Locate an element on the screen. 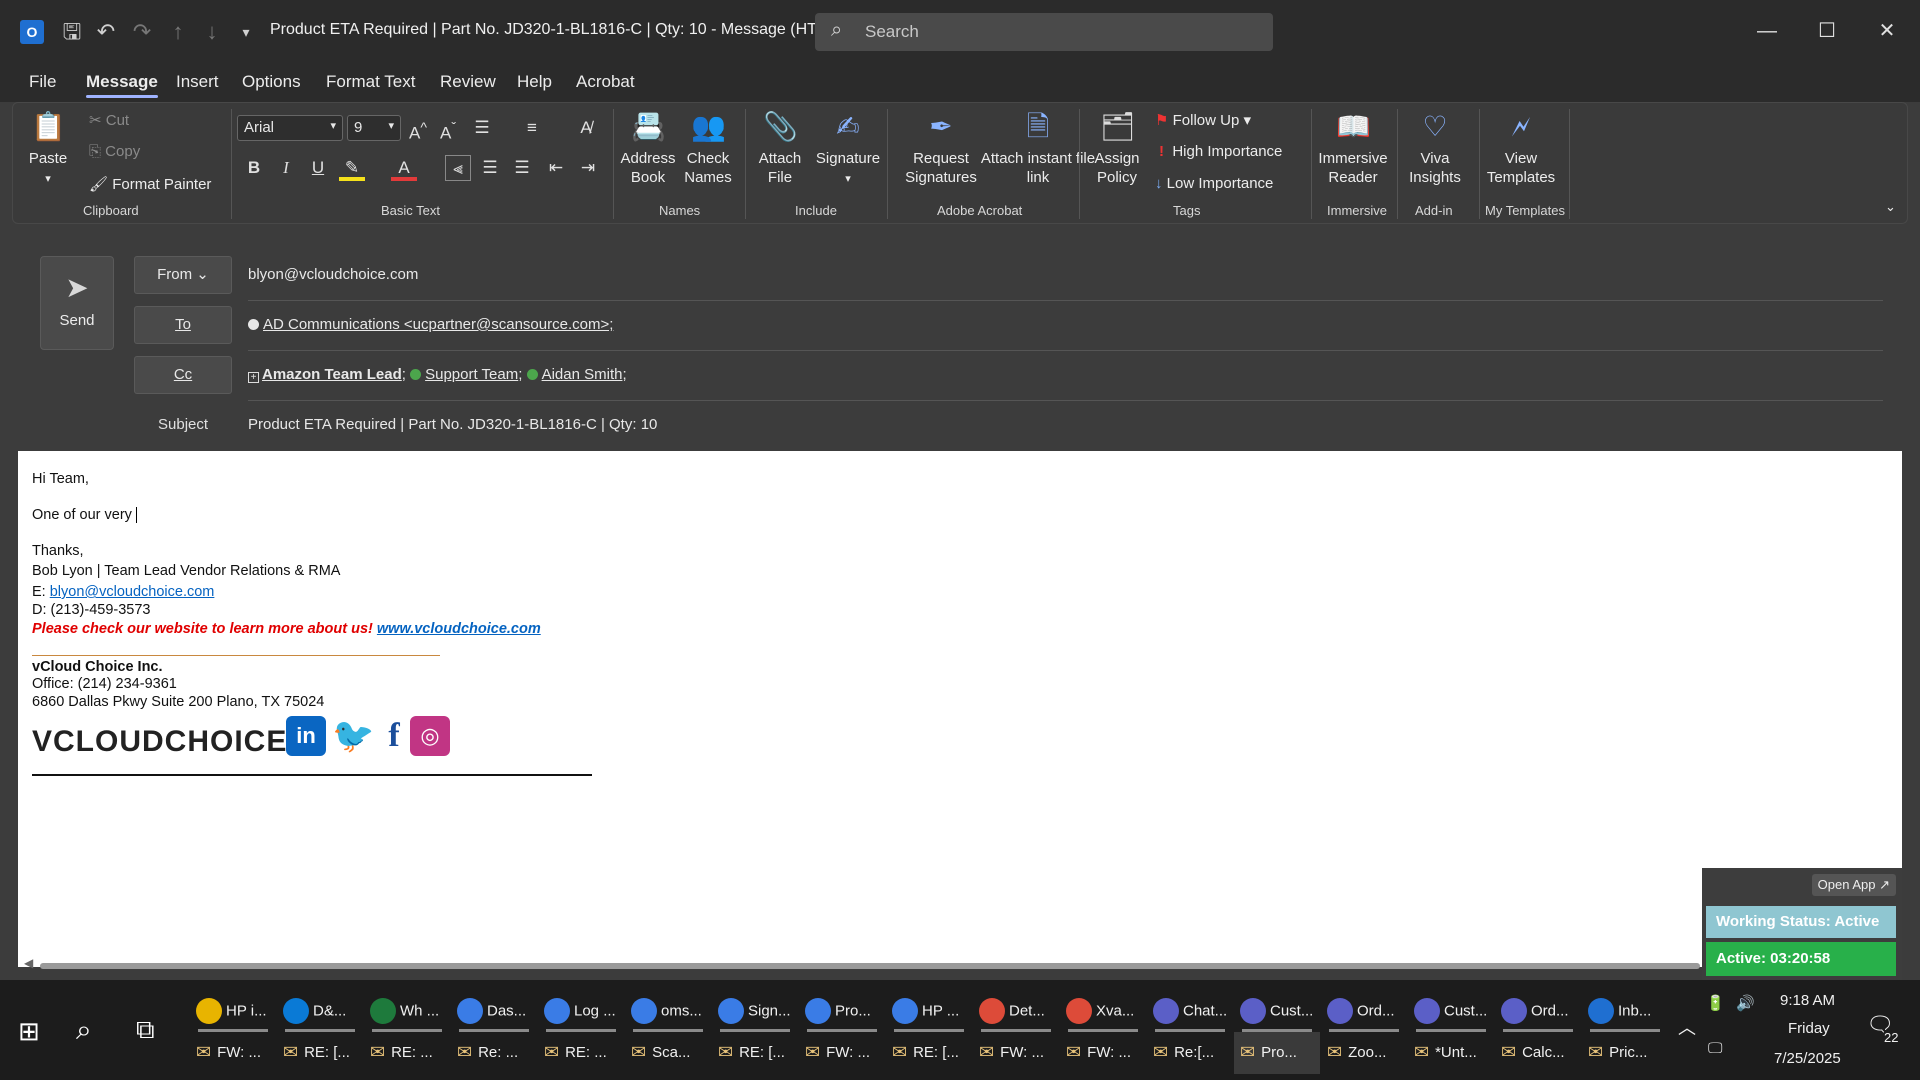 This screenshot has width=1920, height=1080. horizontal-scrollbar: ◀ is located at coordinates (864, 963).